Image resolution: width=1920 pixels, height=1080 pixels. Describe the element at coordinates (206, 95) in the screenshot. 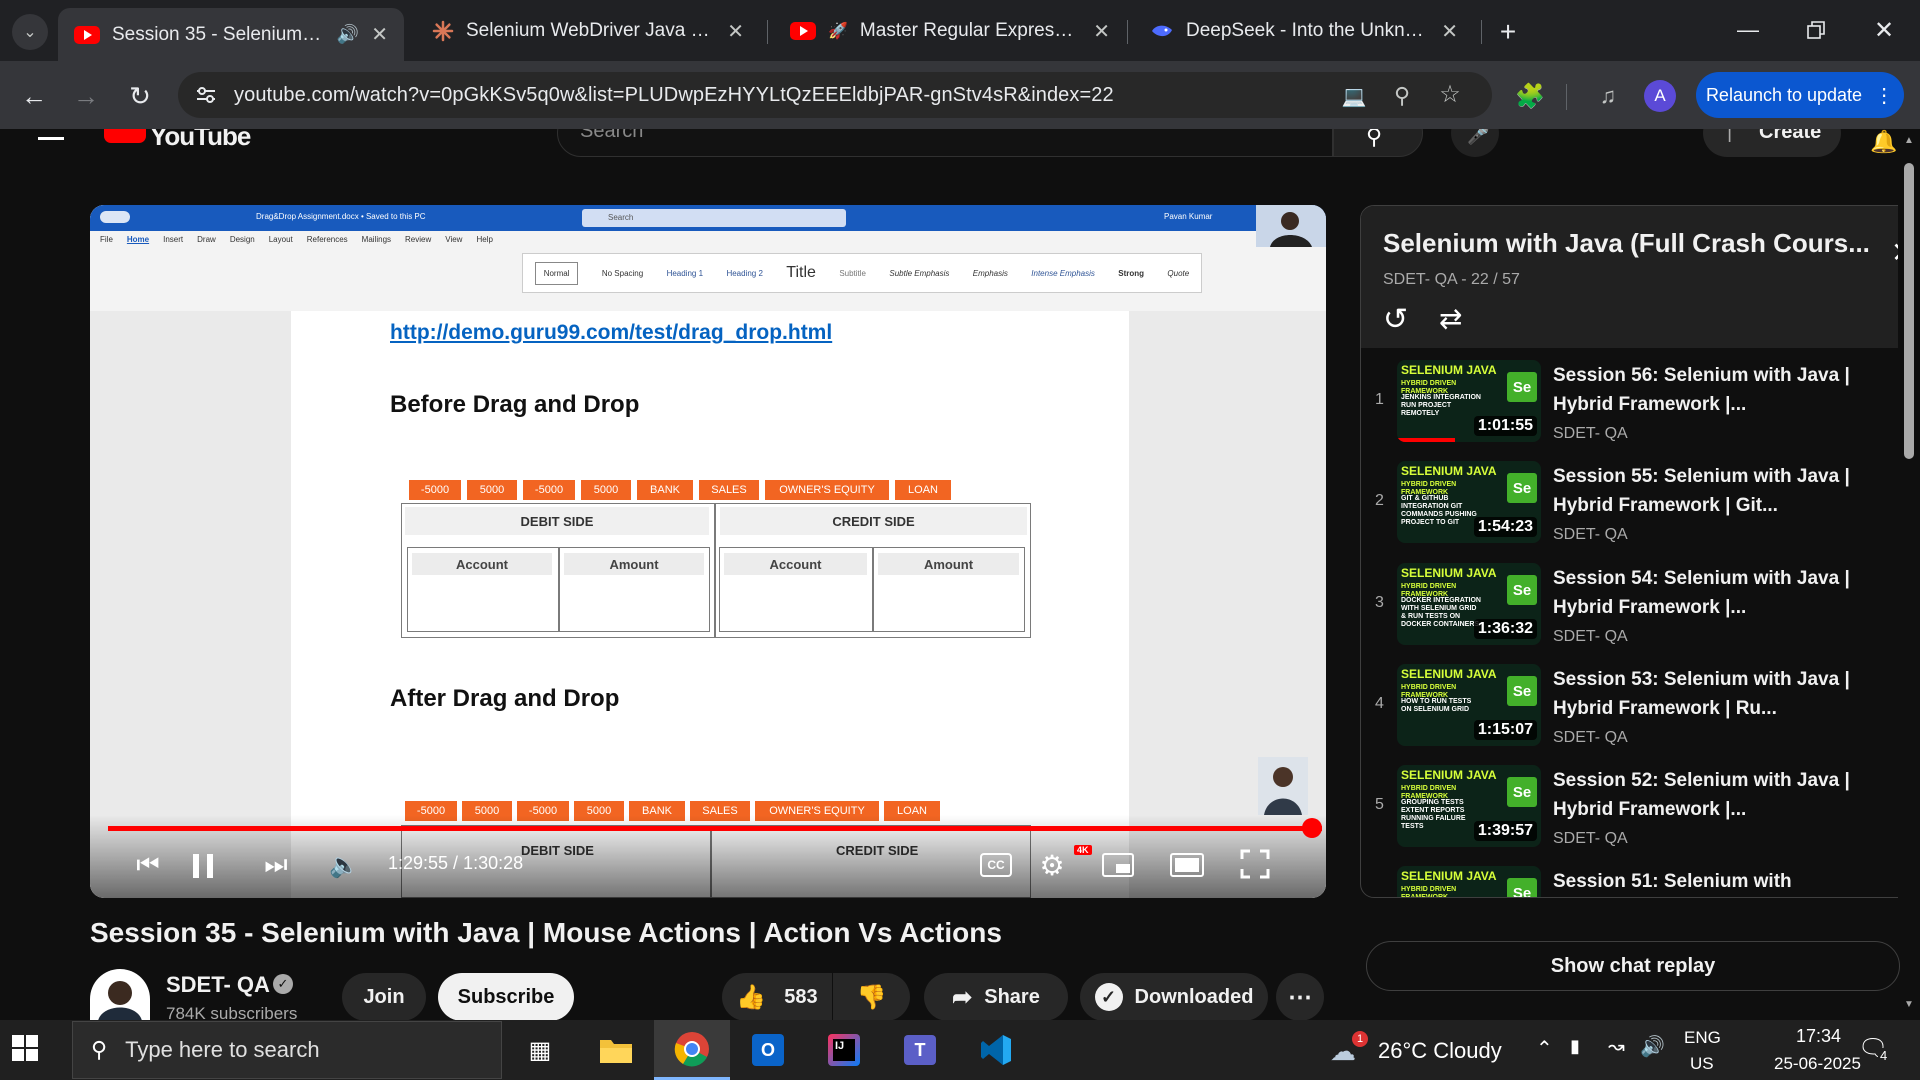

I see `site-info-icon` at that location.